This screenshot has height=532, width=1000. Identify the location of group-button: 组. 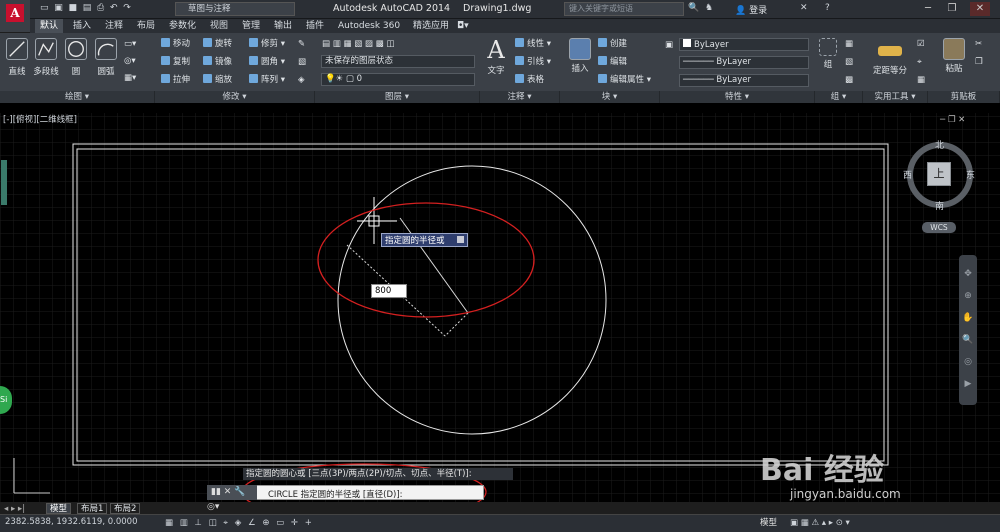
(828, 54).